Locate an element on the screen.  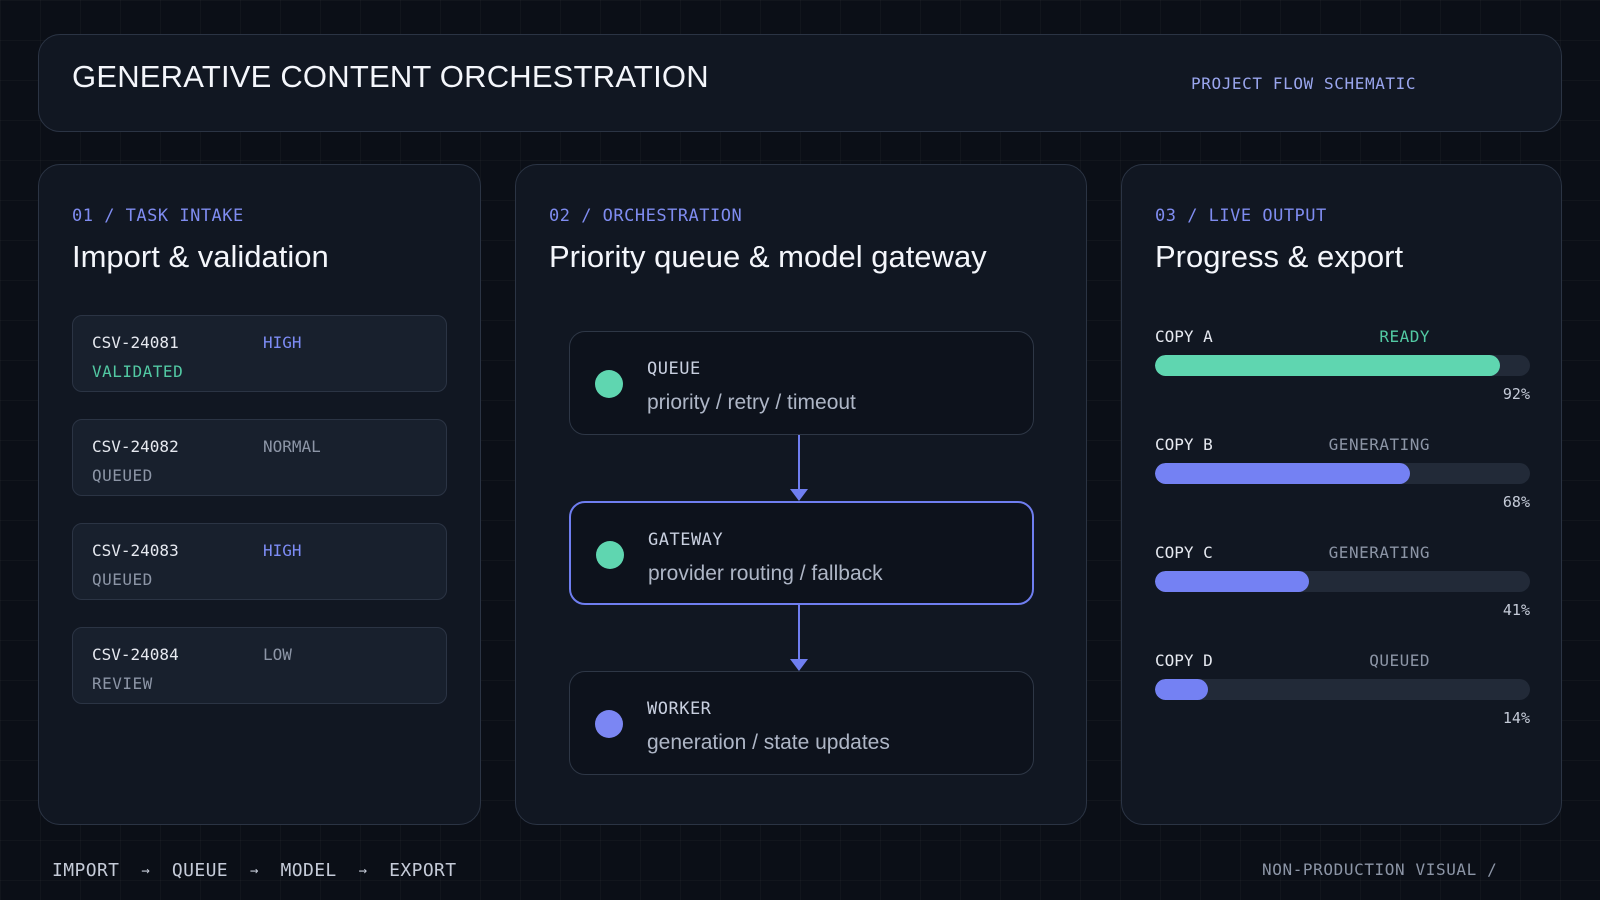
section-title: Import & validation is located at coordinates (200, 256).